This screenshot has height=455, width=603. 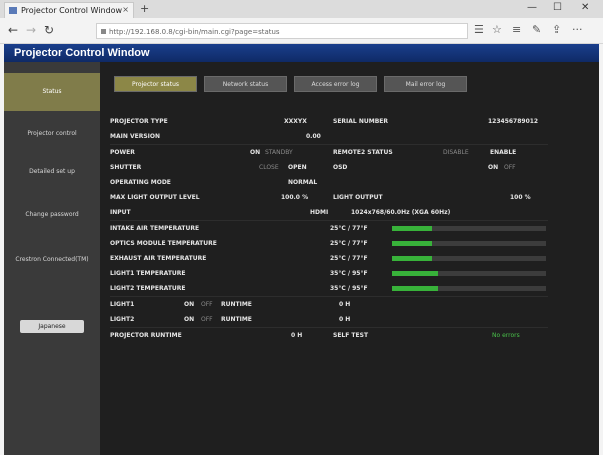 What do you see at coordinates (301, 53) in the screenshot?
I see `app-title: Projector Control Window` at bounding box center [301, 53].